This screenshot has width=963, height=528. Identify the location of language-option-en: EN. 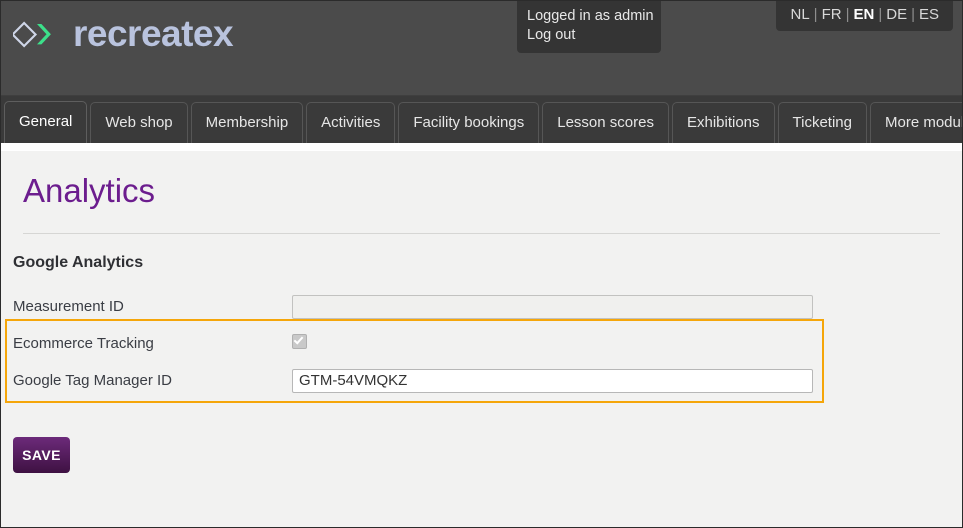
(863, 15).